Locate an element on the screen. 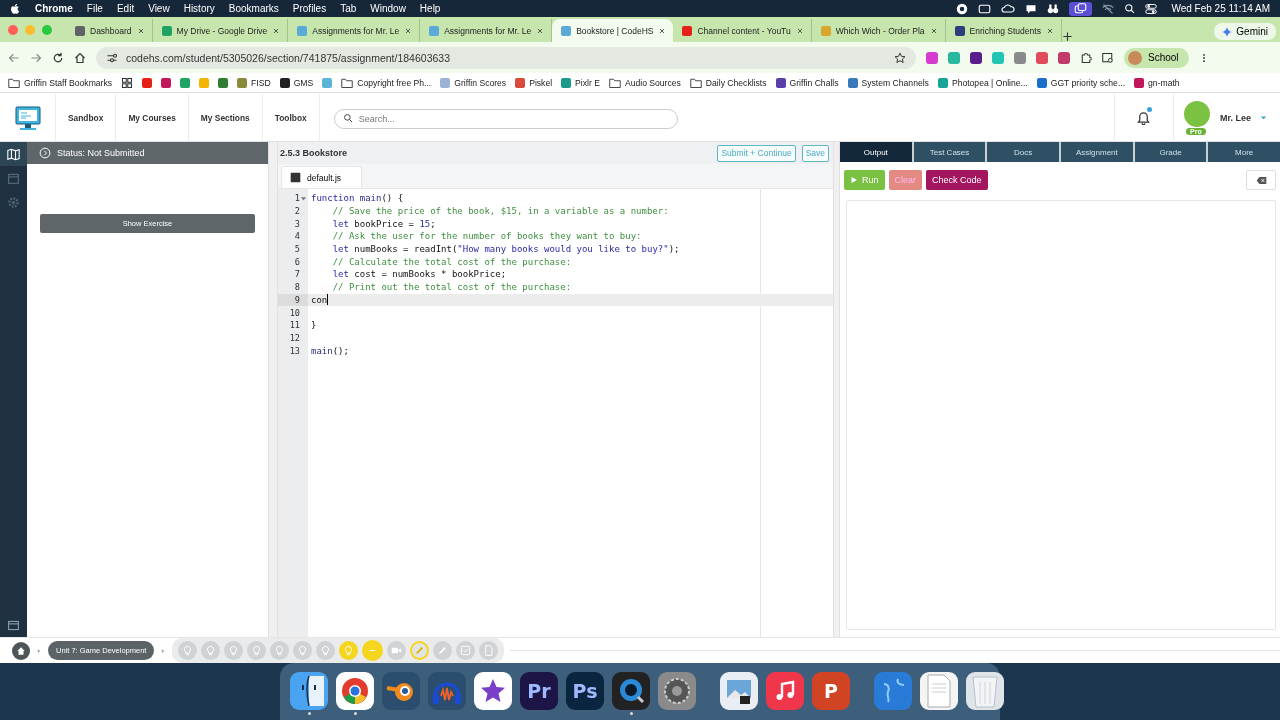  map-icon is located at coordinates (13, 154).